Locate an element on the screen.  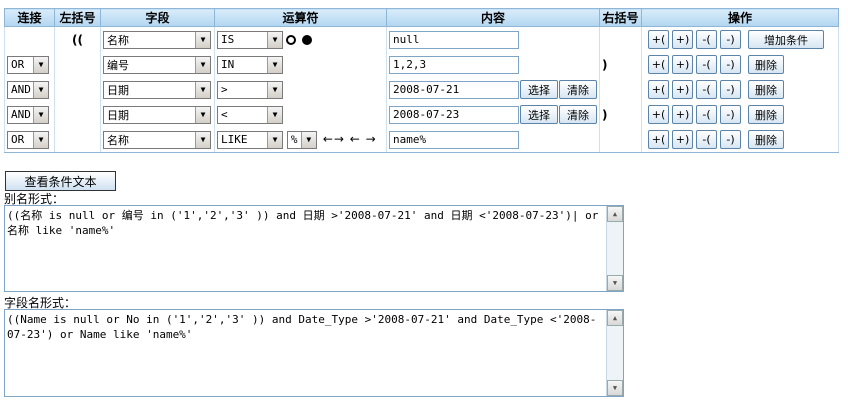
radio-empty-icon is located at coordinates (291, 39).